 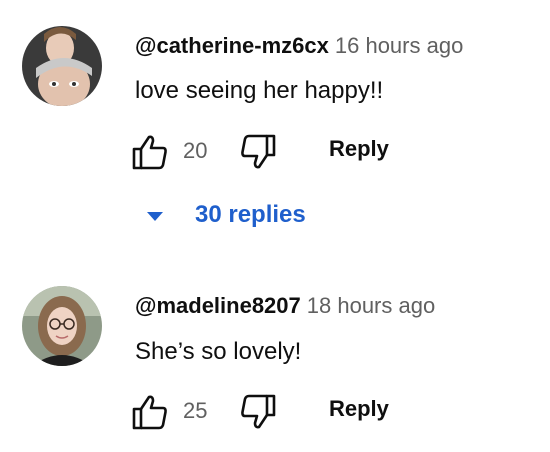 What do you see at coordinates (250, 214) in the screenshot?
I see `replies-count-label: 30 replies` at bounding box center [250, 214].